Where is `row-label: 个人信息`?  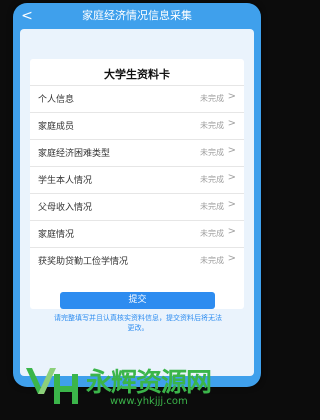
row-label: 个人信息 is located at coordinates (56, 100).